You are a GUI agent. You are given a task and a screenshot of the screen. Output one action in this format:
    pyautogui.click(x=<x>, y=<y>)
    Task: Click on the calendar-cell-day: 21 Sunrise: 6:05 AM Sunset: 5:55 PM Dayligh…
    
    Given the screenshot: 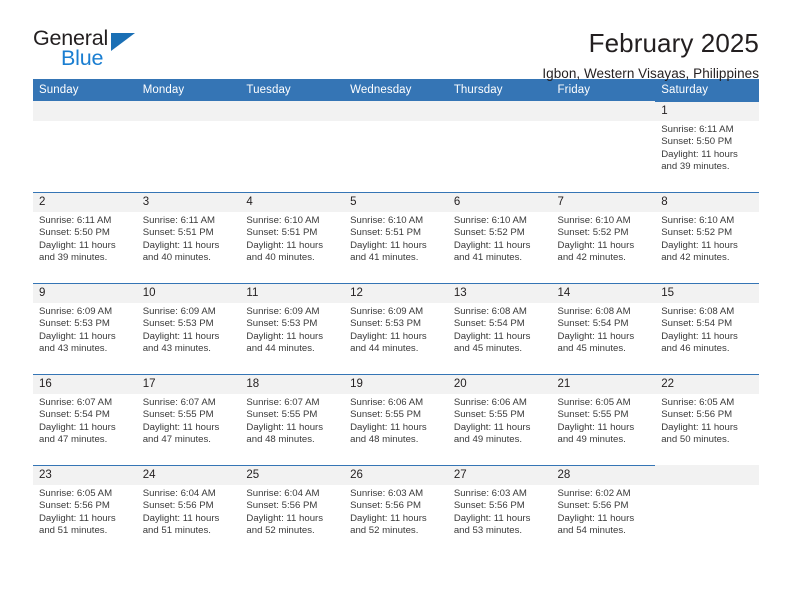 What is the action you would take?
    pyautogui.click(x=603, y=419)
    